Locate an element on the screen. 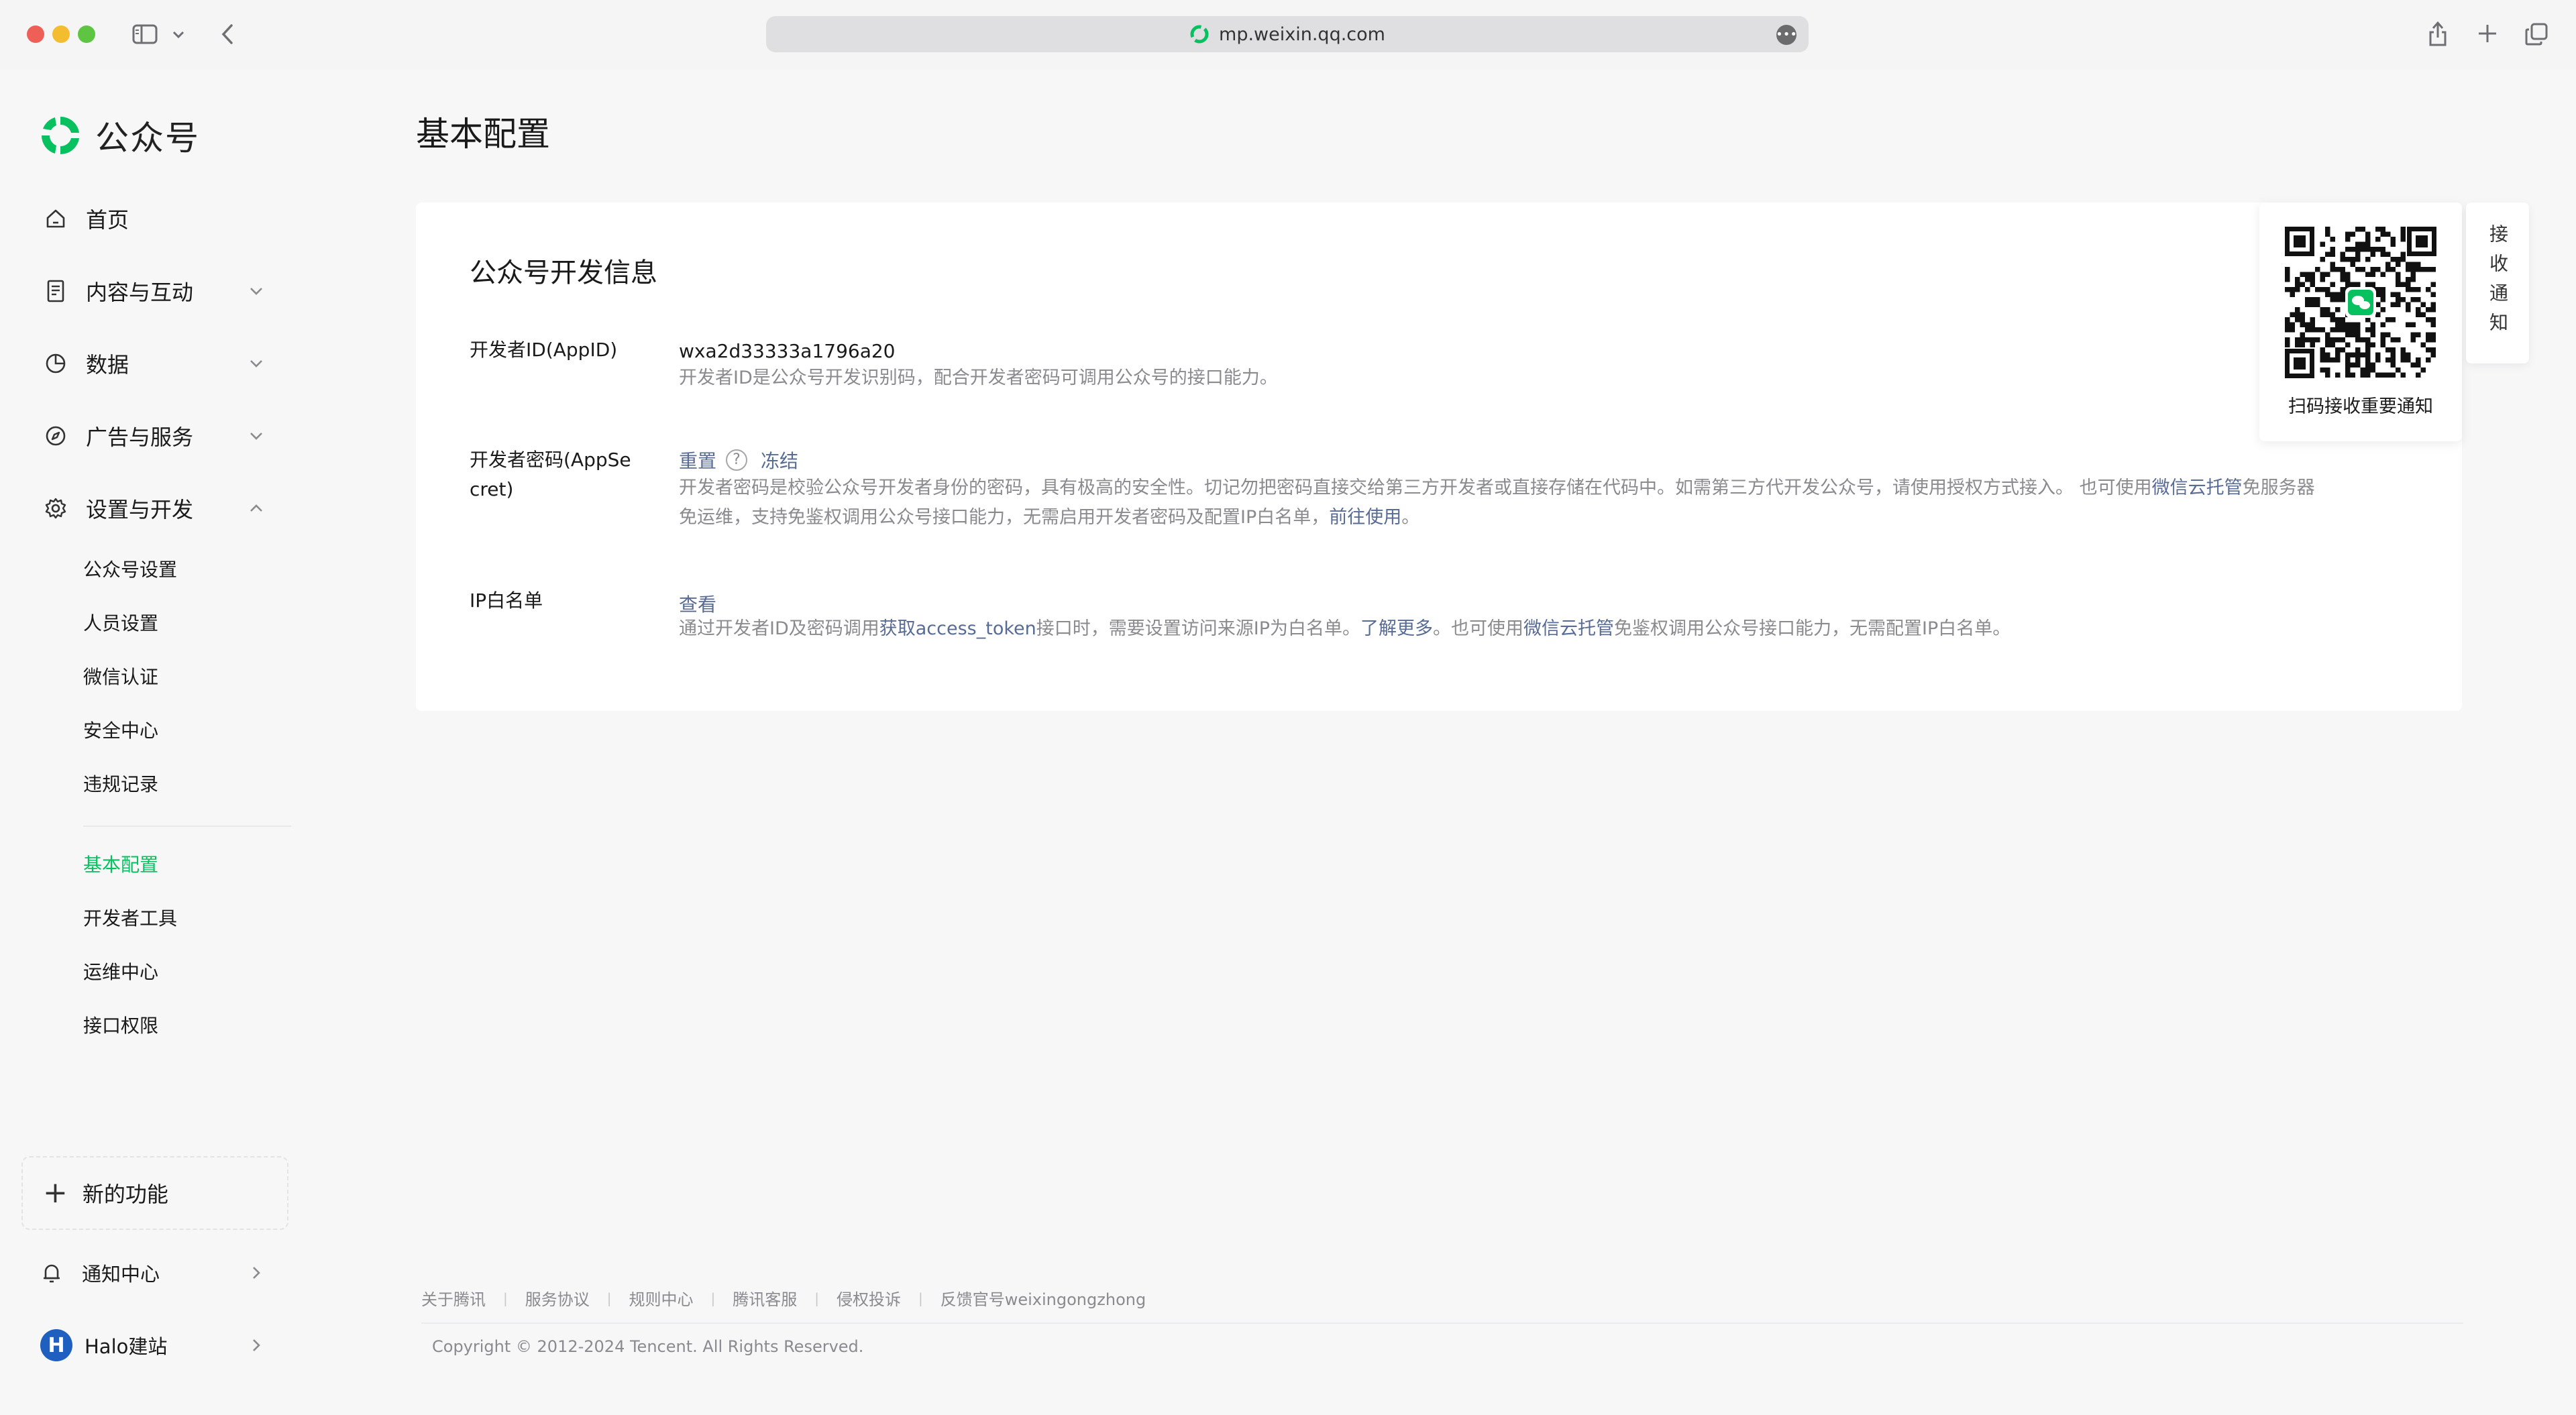  account-button: H Halo建站 is located at coordinates (103, 1345).